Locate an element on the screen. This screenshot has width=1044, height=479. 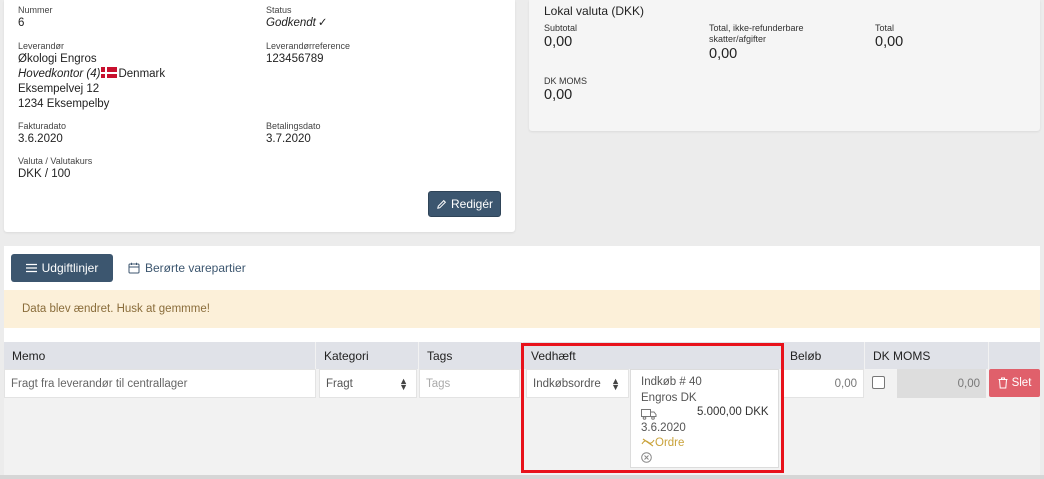
subtotal-label: Subtotal is located at coordinates (561, 28).